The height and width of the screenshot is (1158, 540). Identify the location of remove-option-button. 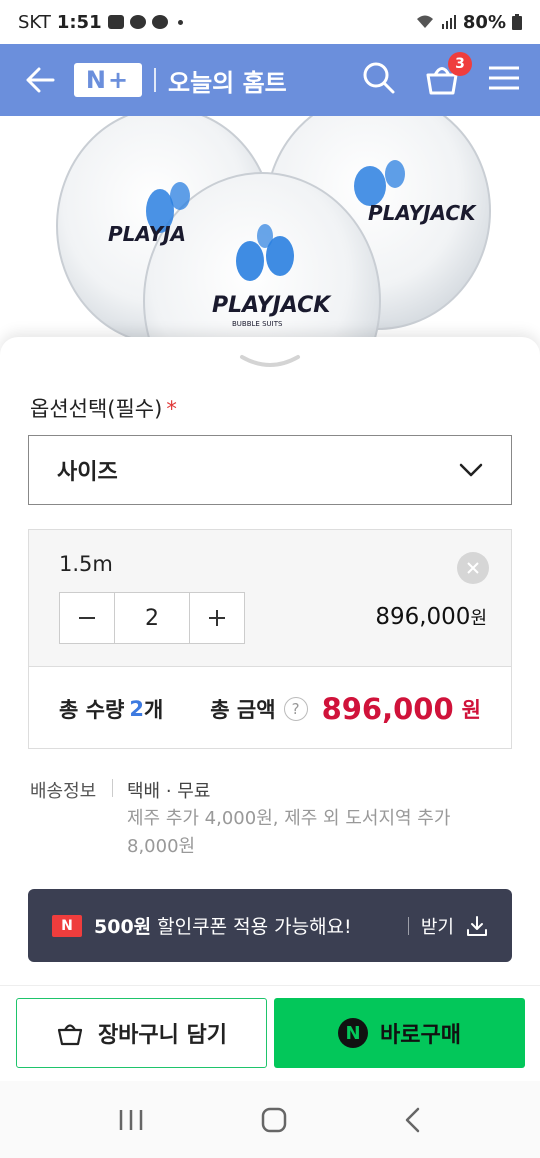
(473, 568).